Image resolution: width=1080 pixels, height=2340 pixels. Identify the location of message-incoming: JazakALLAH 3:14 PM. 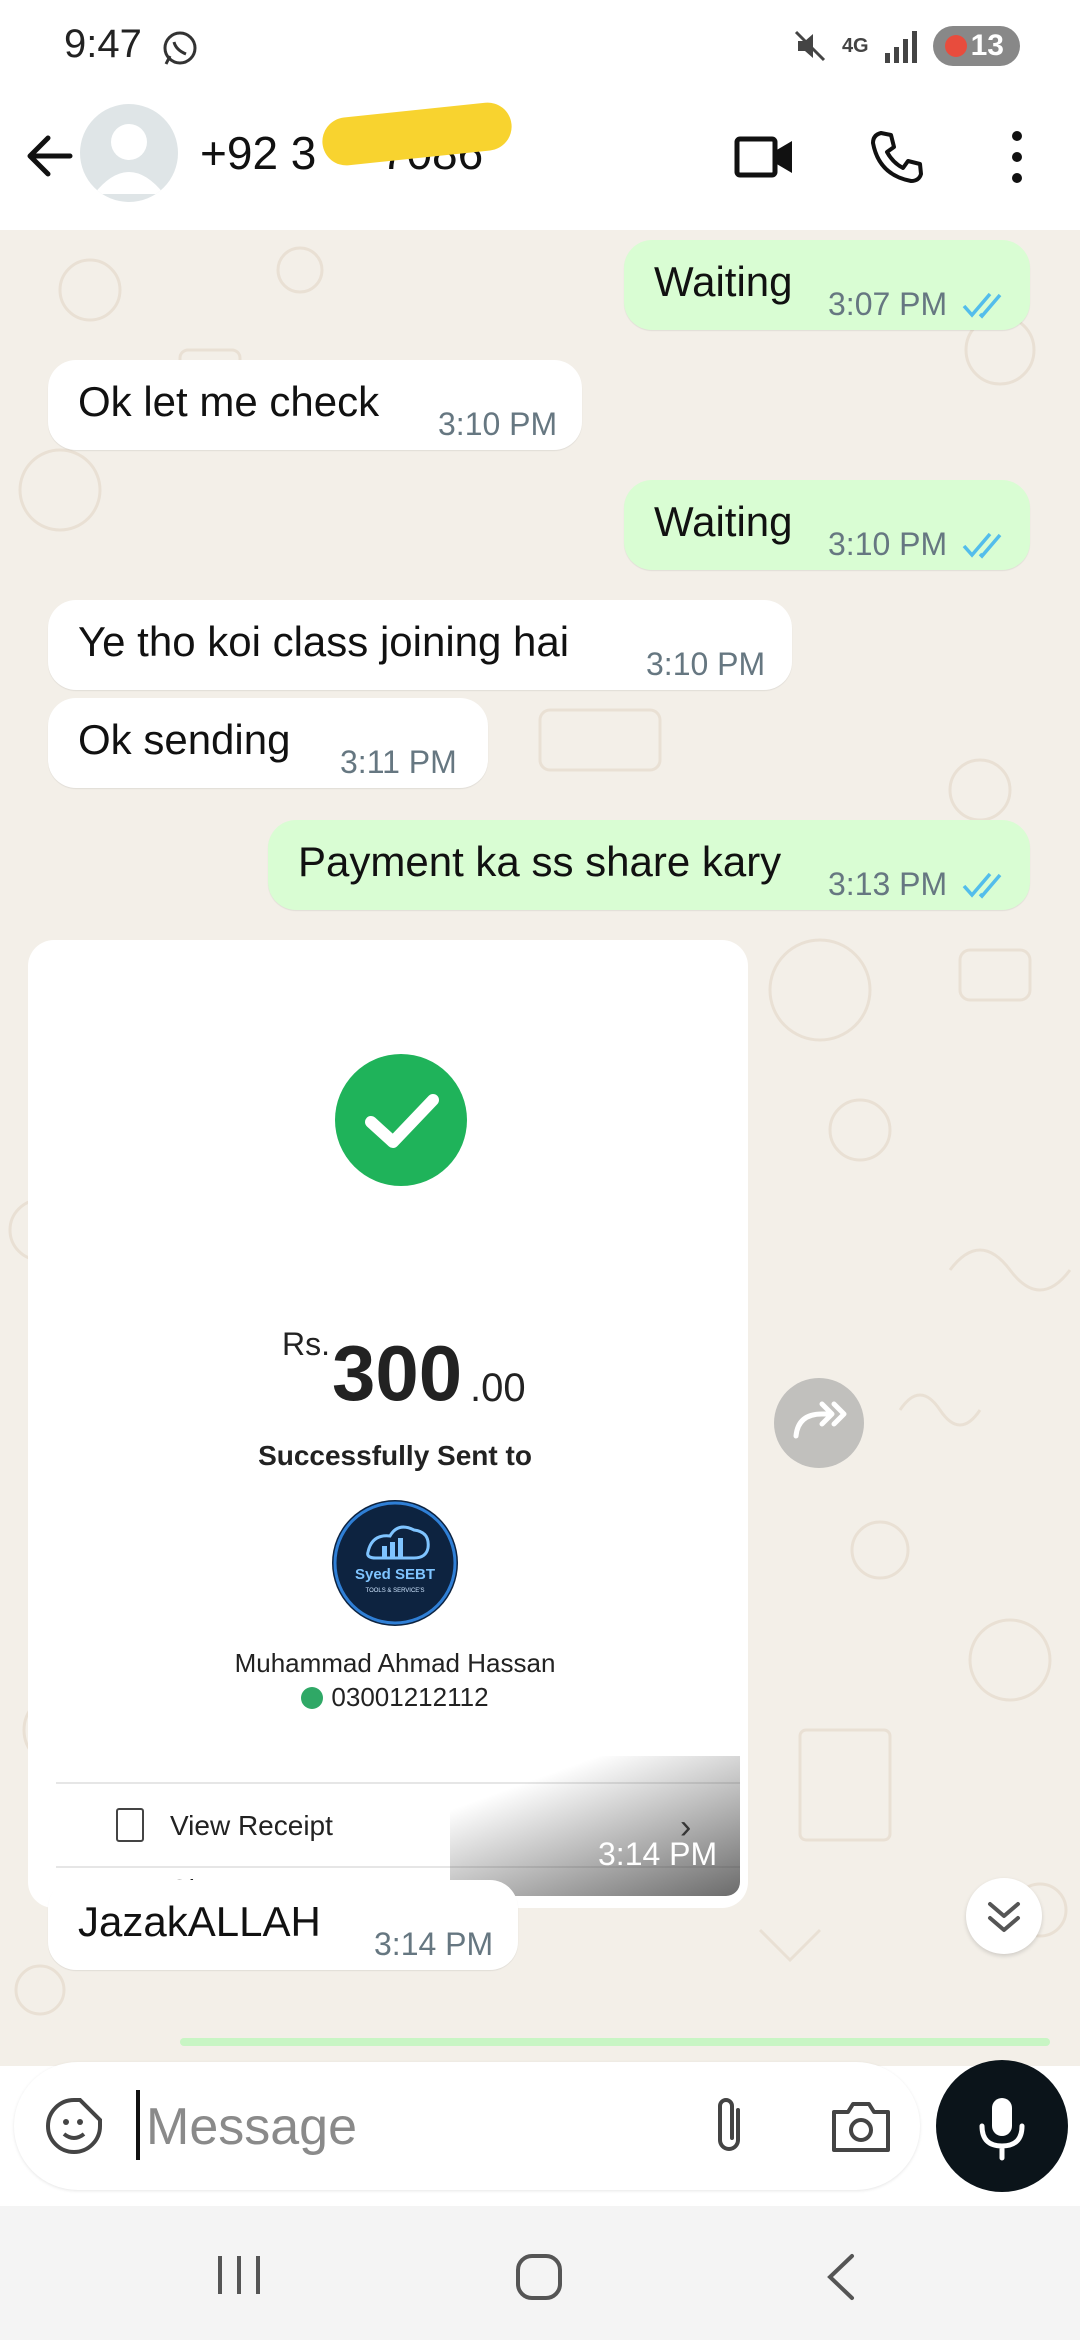
(283, 1925).